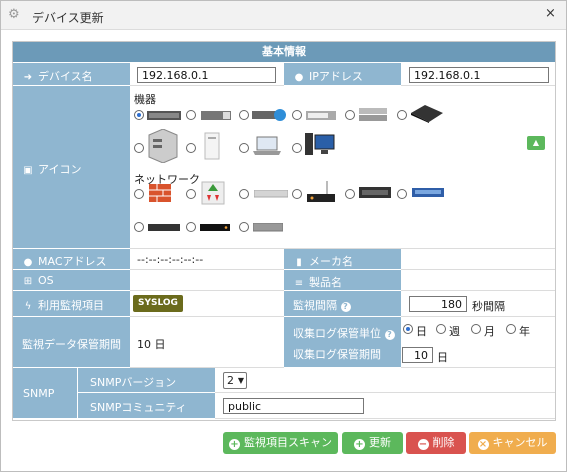 Image resolution: width=567 pixels, height=472 pixels. What do you see at coordinates (342, 342) in the screenshot?
I see `log-label-cell: 収集ログ保管単位 ? 収集ログ保管期間` at bounding box center [342, 342].